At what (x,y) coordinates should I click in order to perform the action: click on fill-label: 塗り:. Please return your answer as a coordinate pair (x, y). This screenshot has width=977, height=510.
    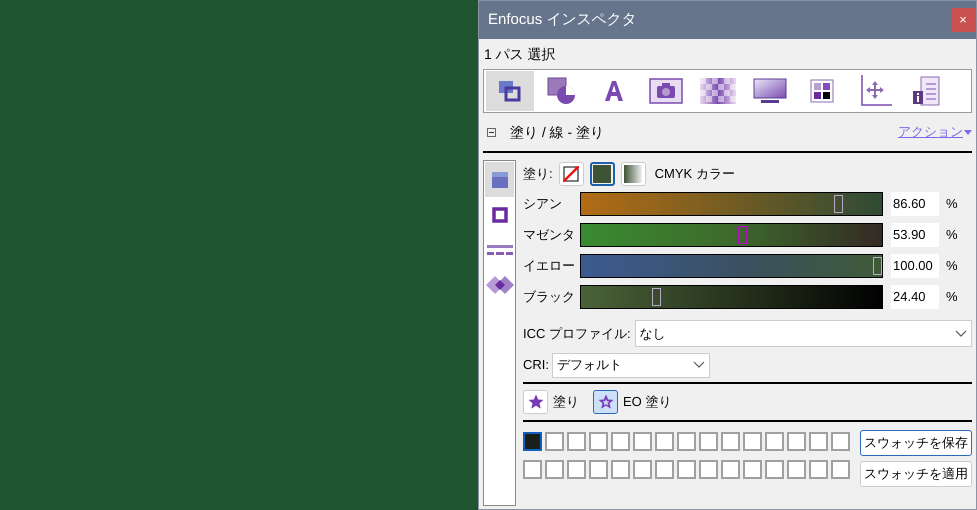
    Looking at the image, I should click on (538, 174).